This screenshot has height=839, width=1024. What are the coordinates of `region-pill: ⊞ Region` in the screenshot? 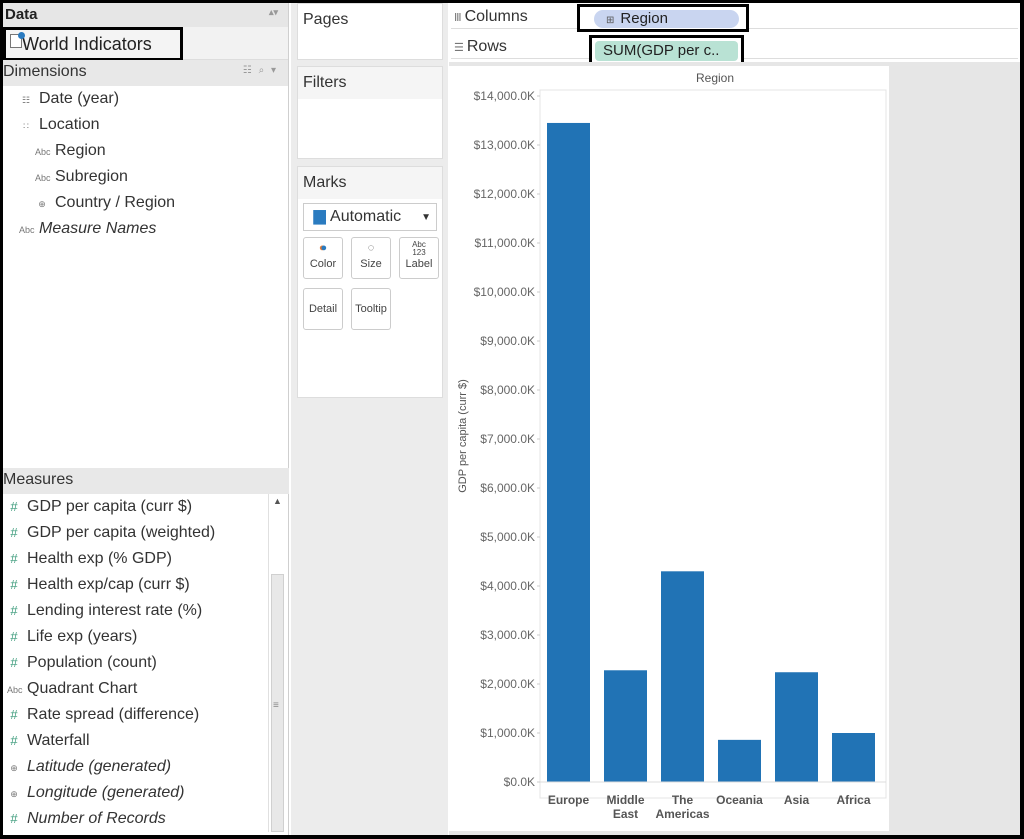 It's located at (666, 19).